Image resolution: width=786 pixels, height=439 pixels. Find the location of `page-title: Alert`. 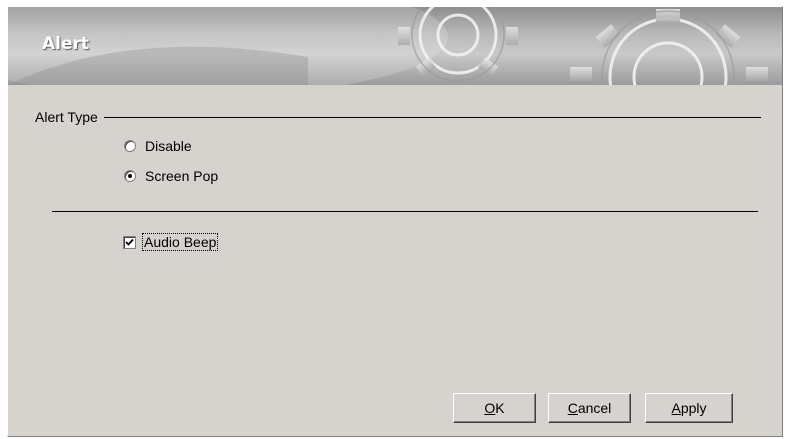

page-title: Alert is located at coordinates (66, 44).